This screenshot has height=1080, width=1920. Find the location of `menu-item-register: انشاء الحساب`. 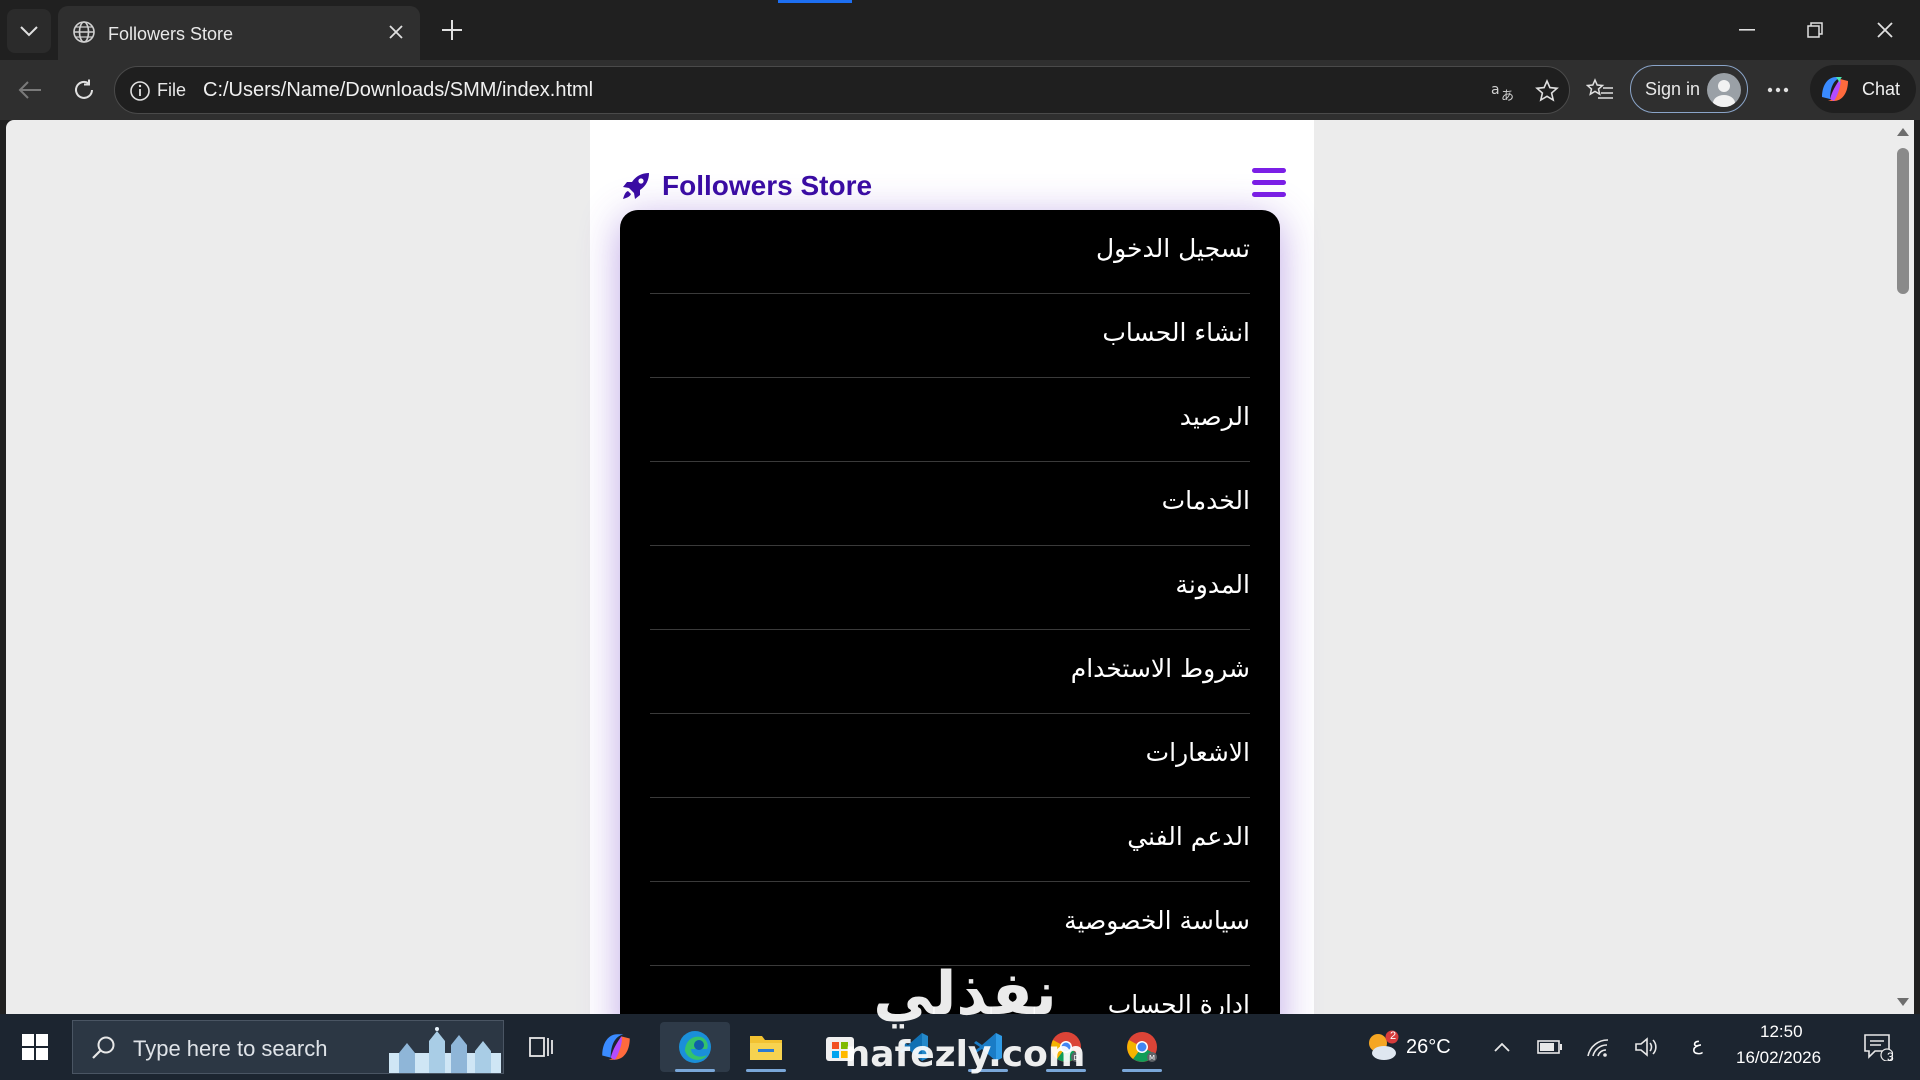

menu-item-register: انشاء الحساب is located at coordinates (950, 336).